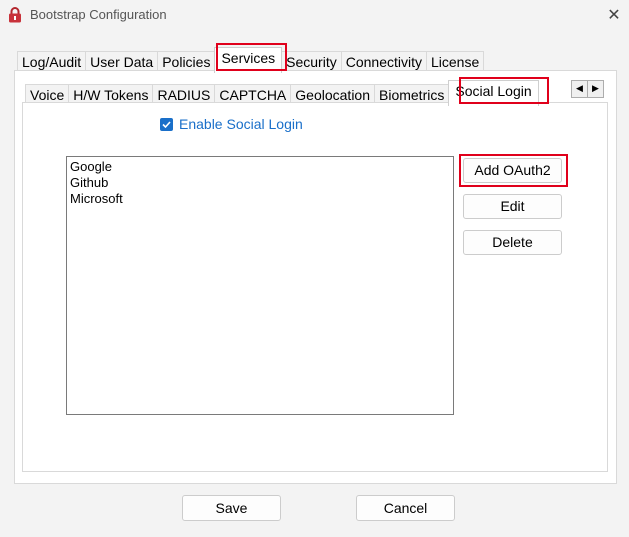 This screenshot has width=629, height=537. I want to click on enable-social-login-checkbox, so click(166, 124).